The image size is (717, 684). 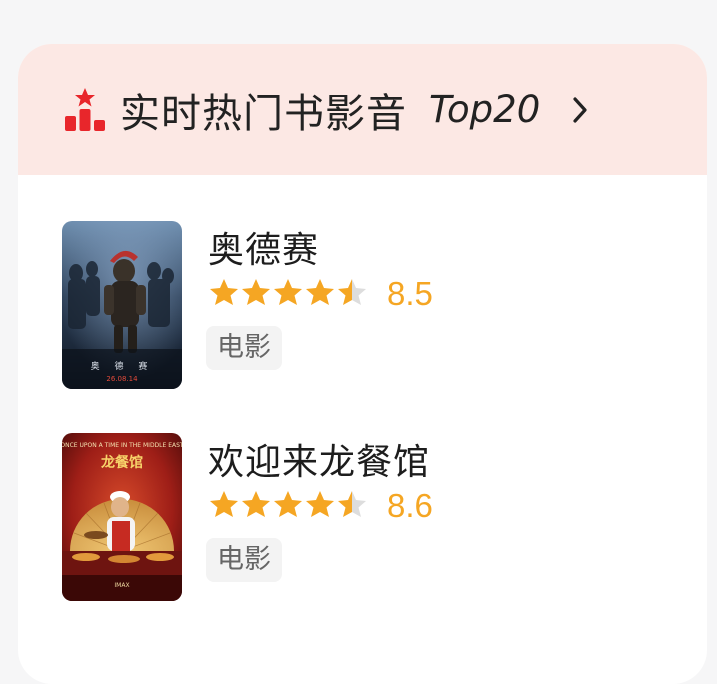 What do you see at coordinates (410, 505) in the screenshot?
I see `rating-score: 8.6` at bounding box center [410, 505].